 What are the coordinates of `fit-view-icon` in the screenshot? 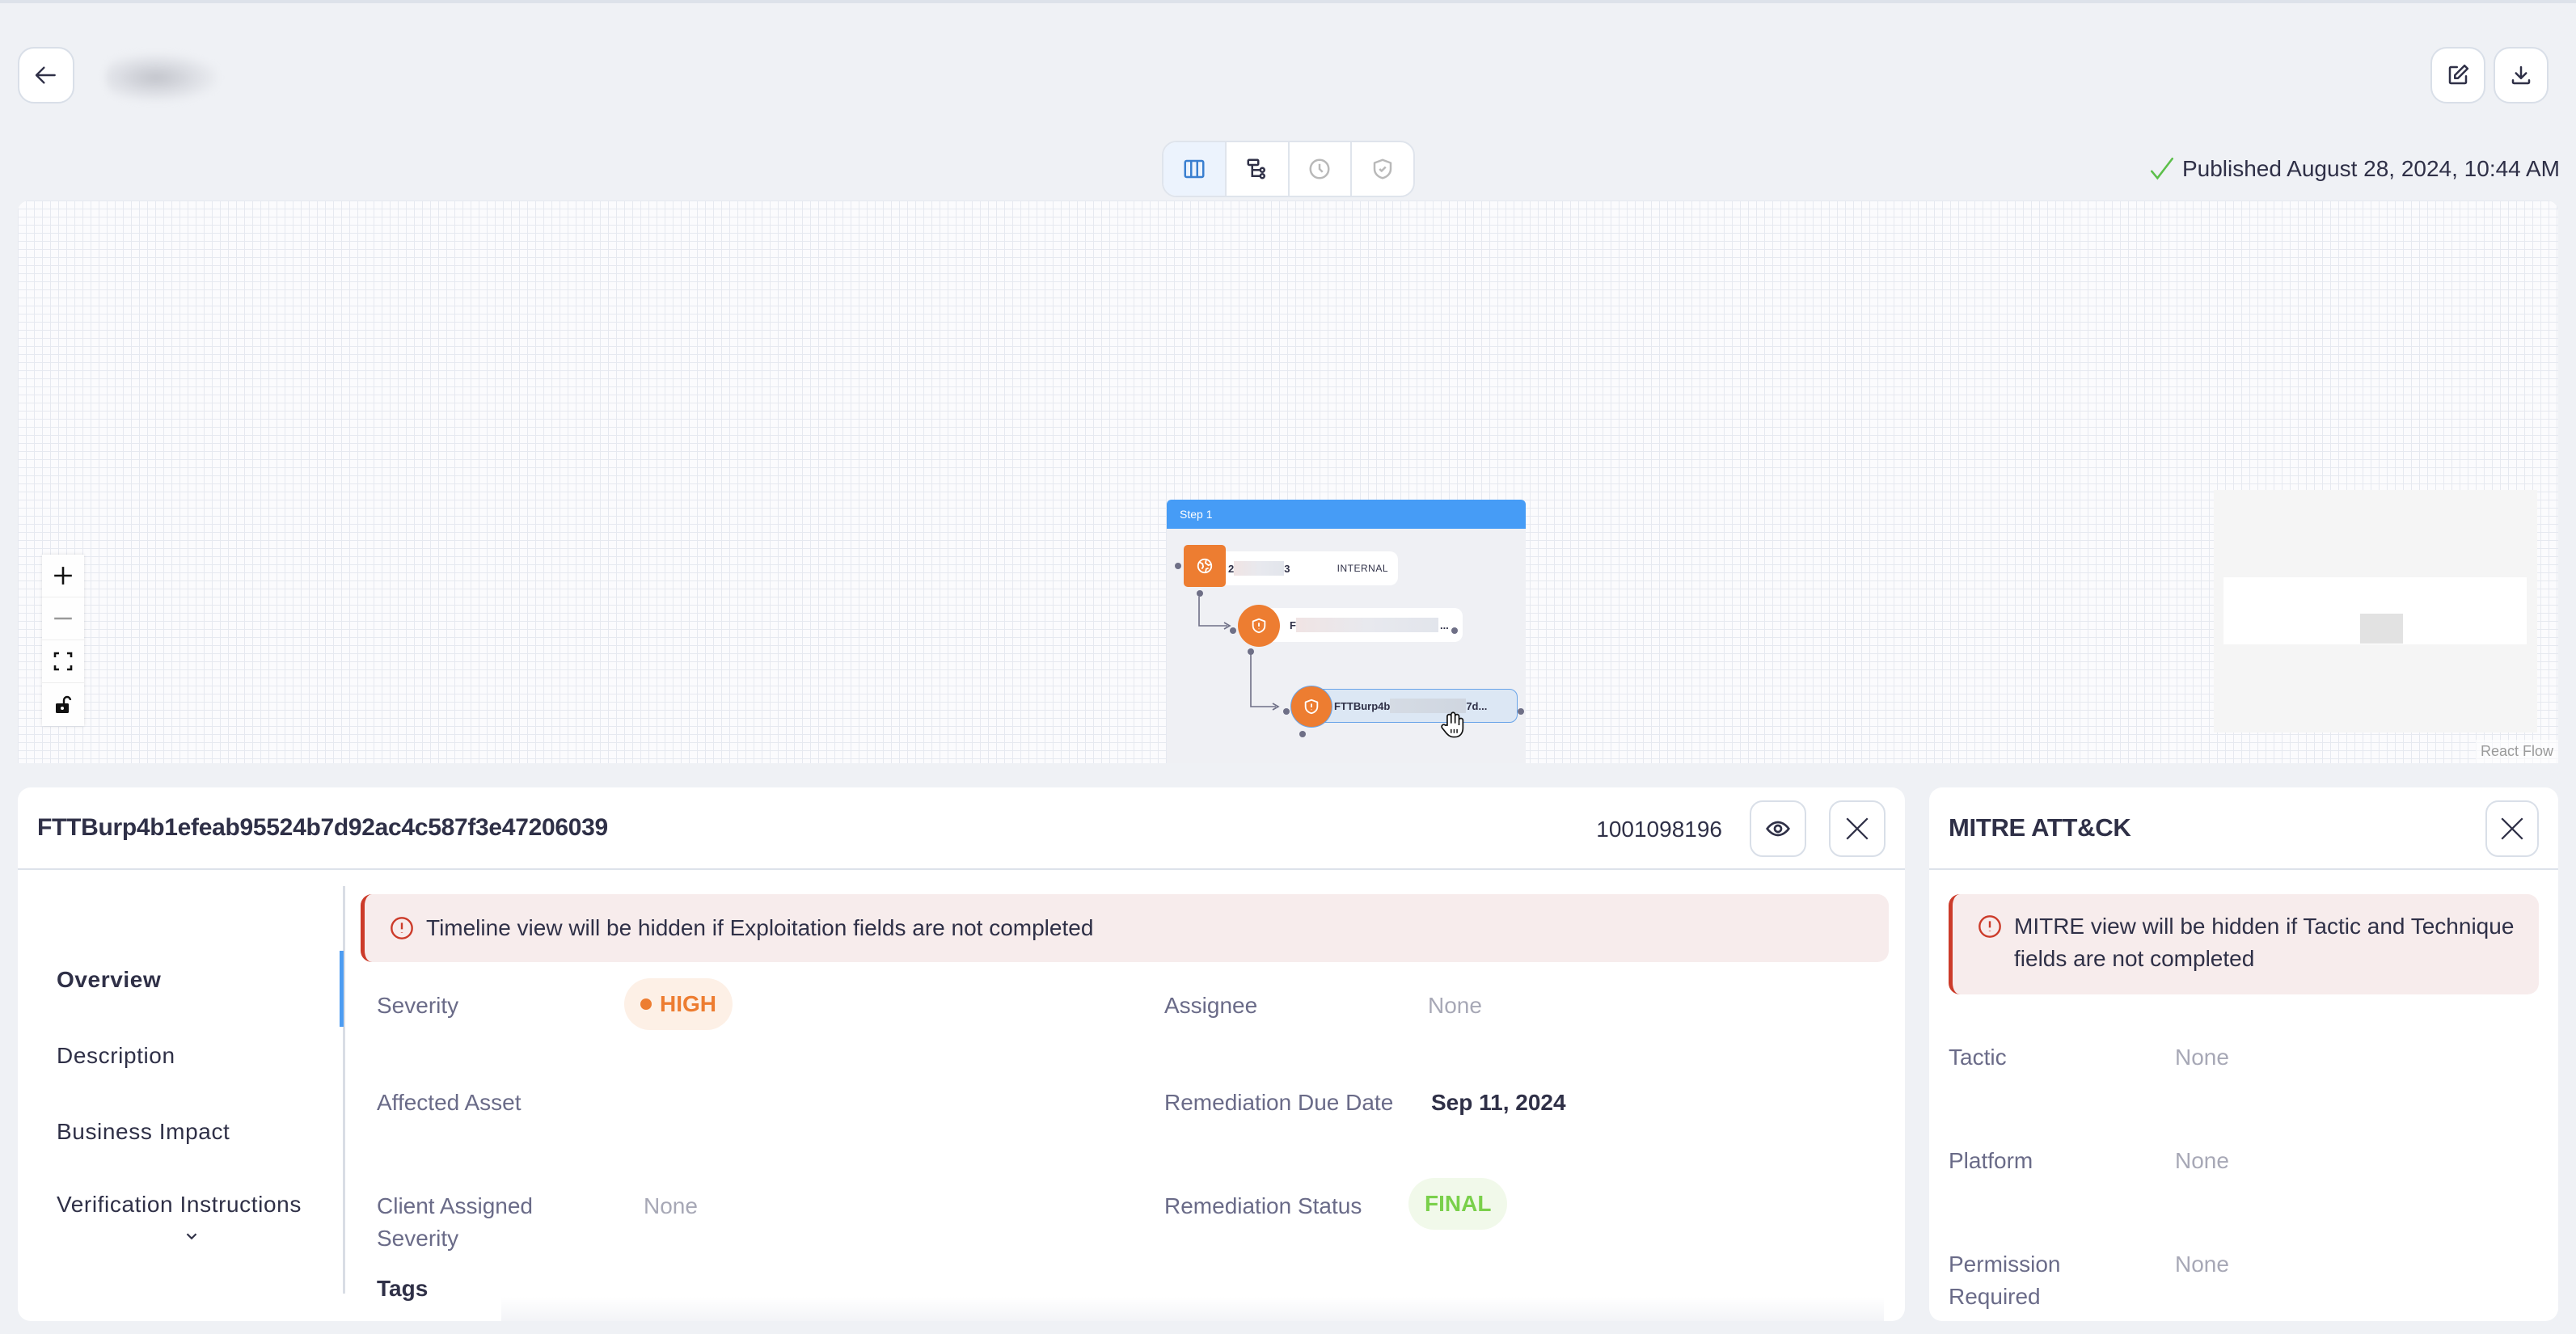 It's located at (63, 661).